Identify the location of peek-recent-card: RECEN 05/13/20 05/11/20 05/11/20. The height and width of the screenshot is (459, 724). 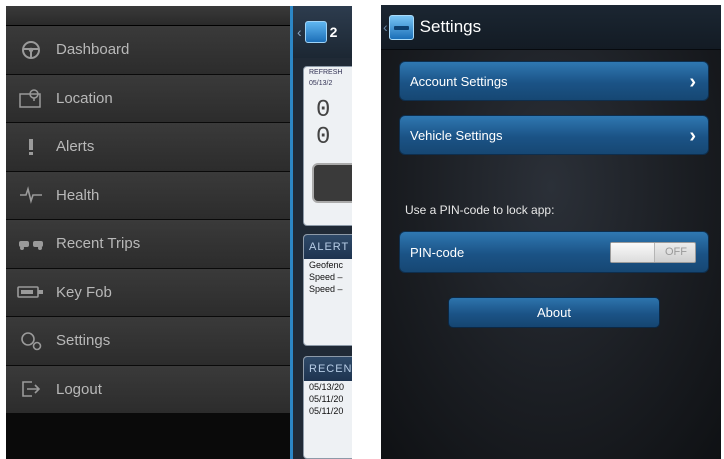
(327, 407).